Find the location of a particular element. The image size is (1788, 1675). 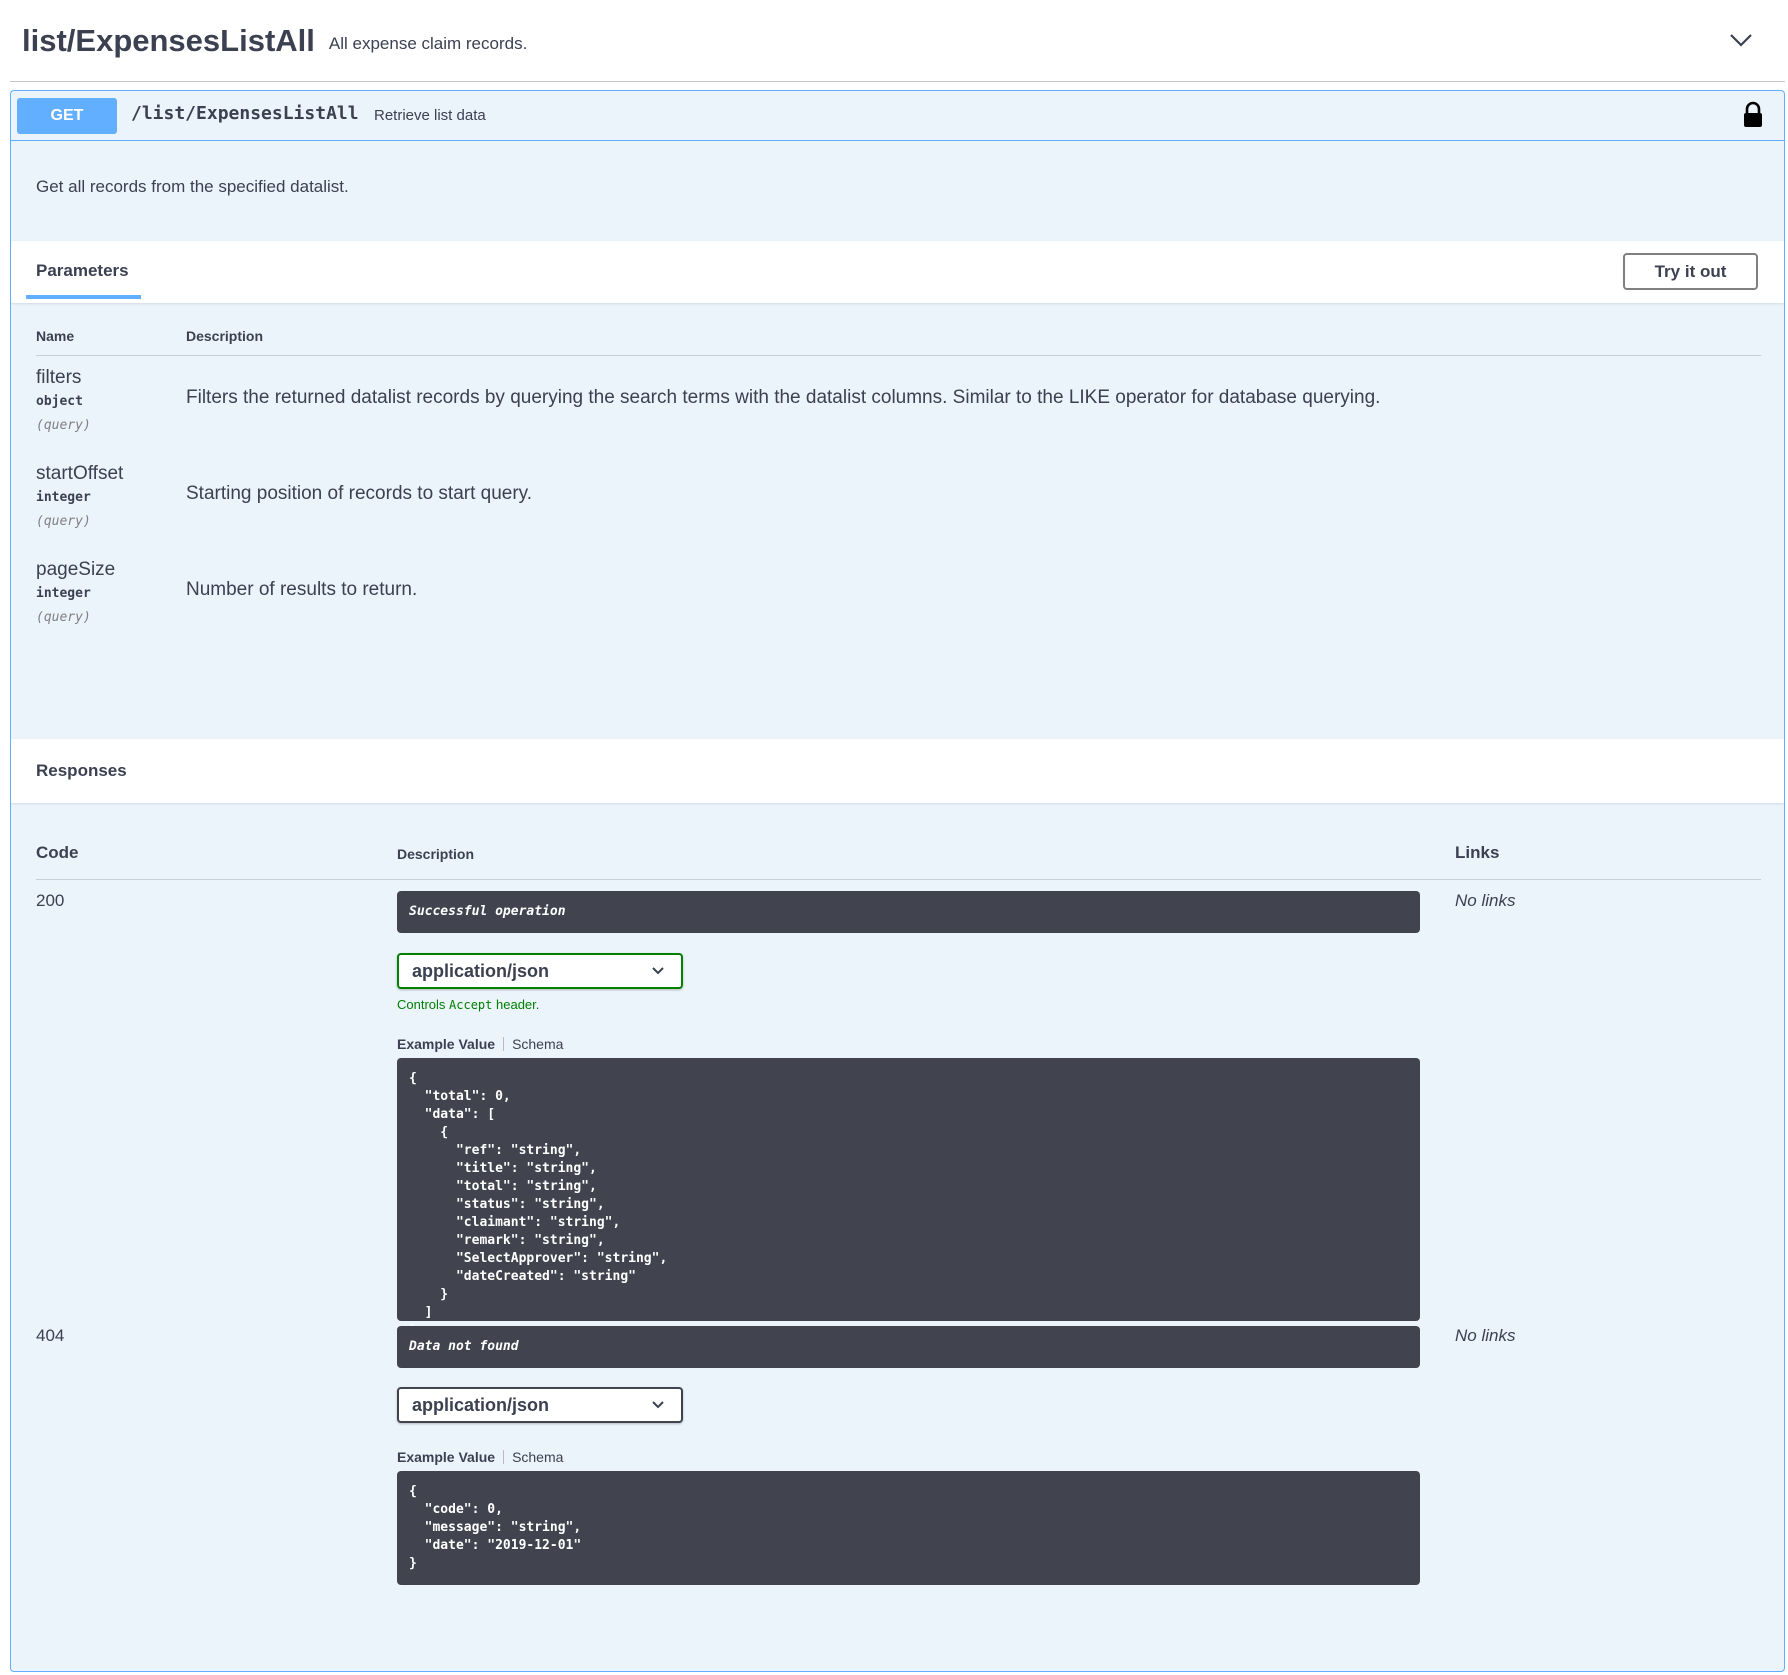

method-badge: GET is located at coordinates (67, 116).